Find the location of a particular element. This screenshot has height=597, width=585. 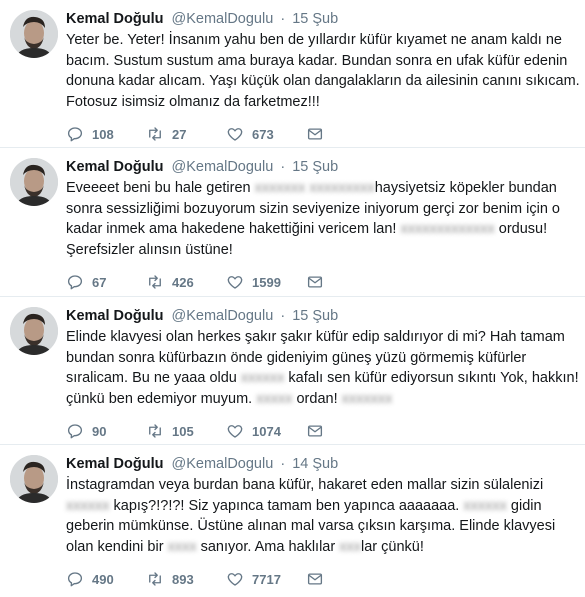

tweet-actions: 67 426 1599 is located at coordinates (320, 282).